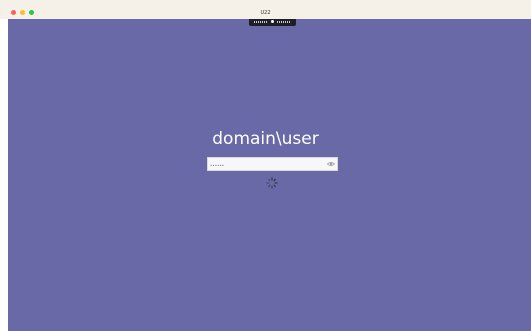 The height and width of the screenshot is (331, 531). What do you see at coordinates (284, 22) in the screenshot?
I see `toolbar-right-grip` at bounding box center [284, 22].